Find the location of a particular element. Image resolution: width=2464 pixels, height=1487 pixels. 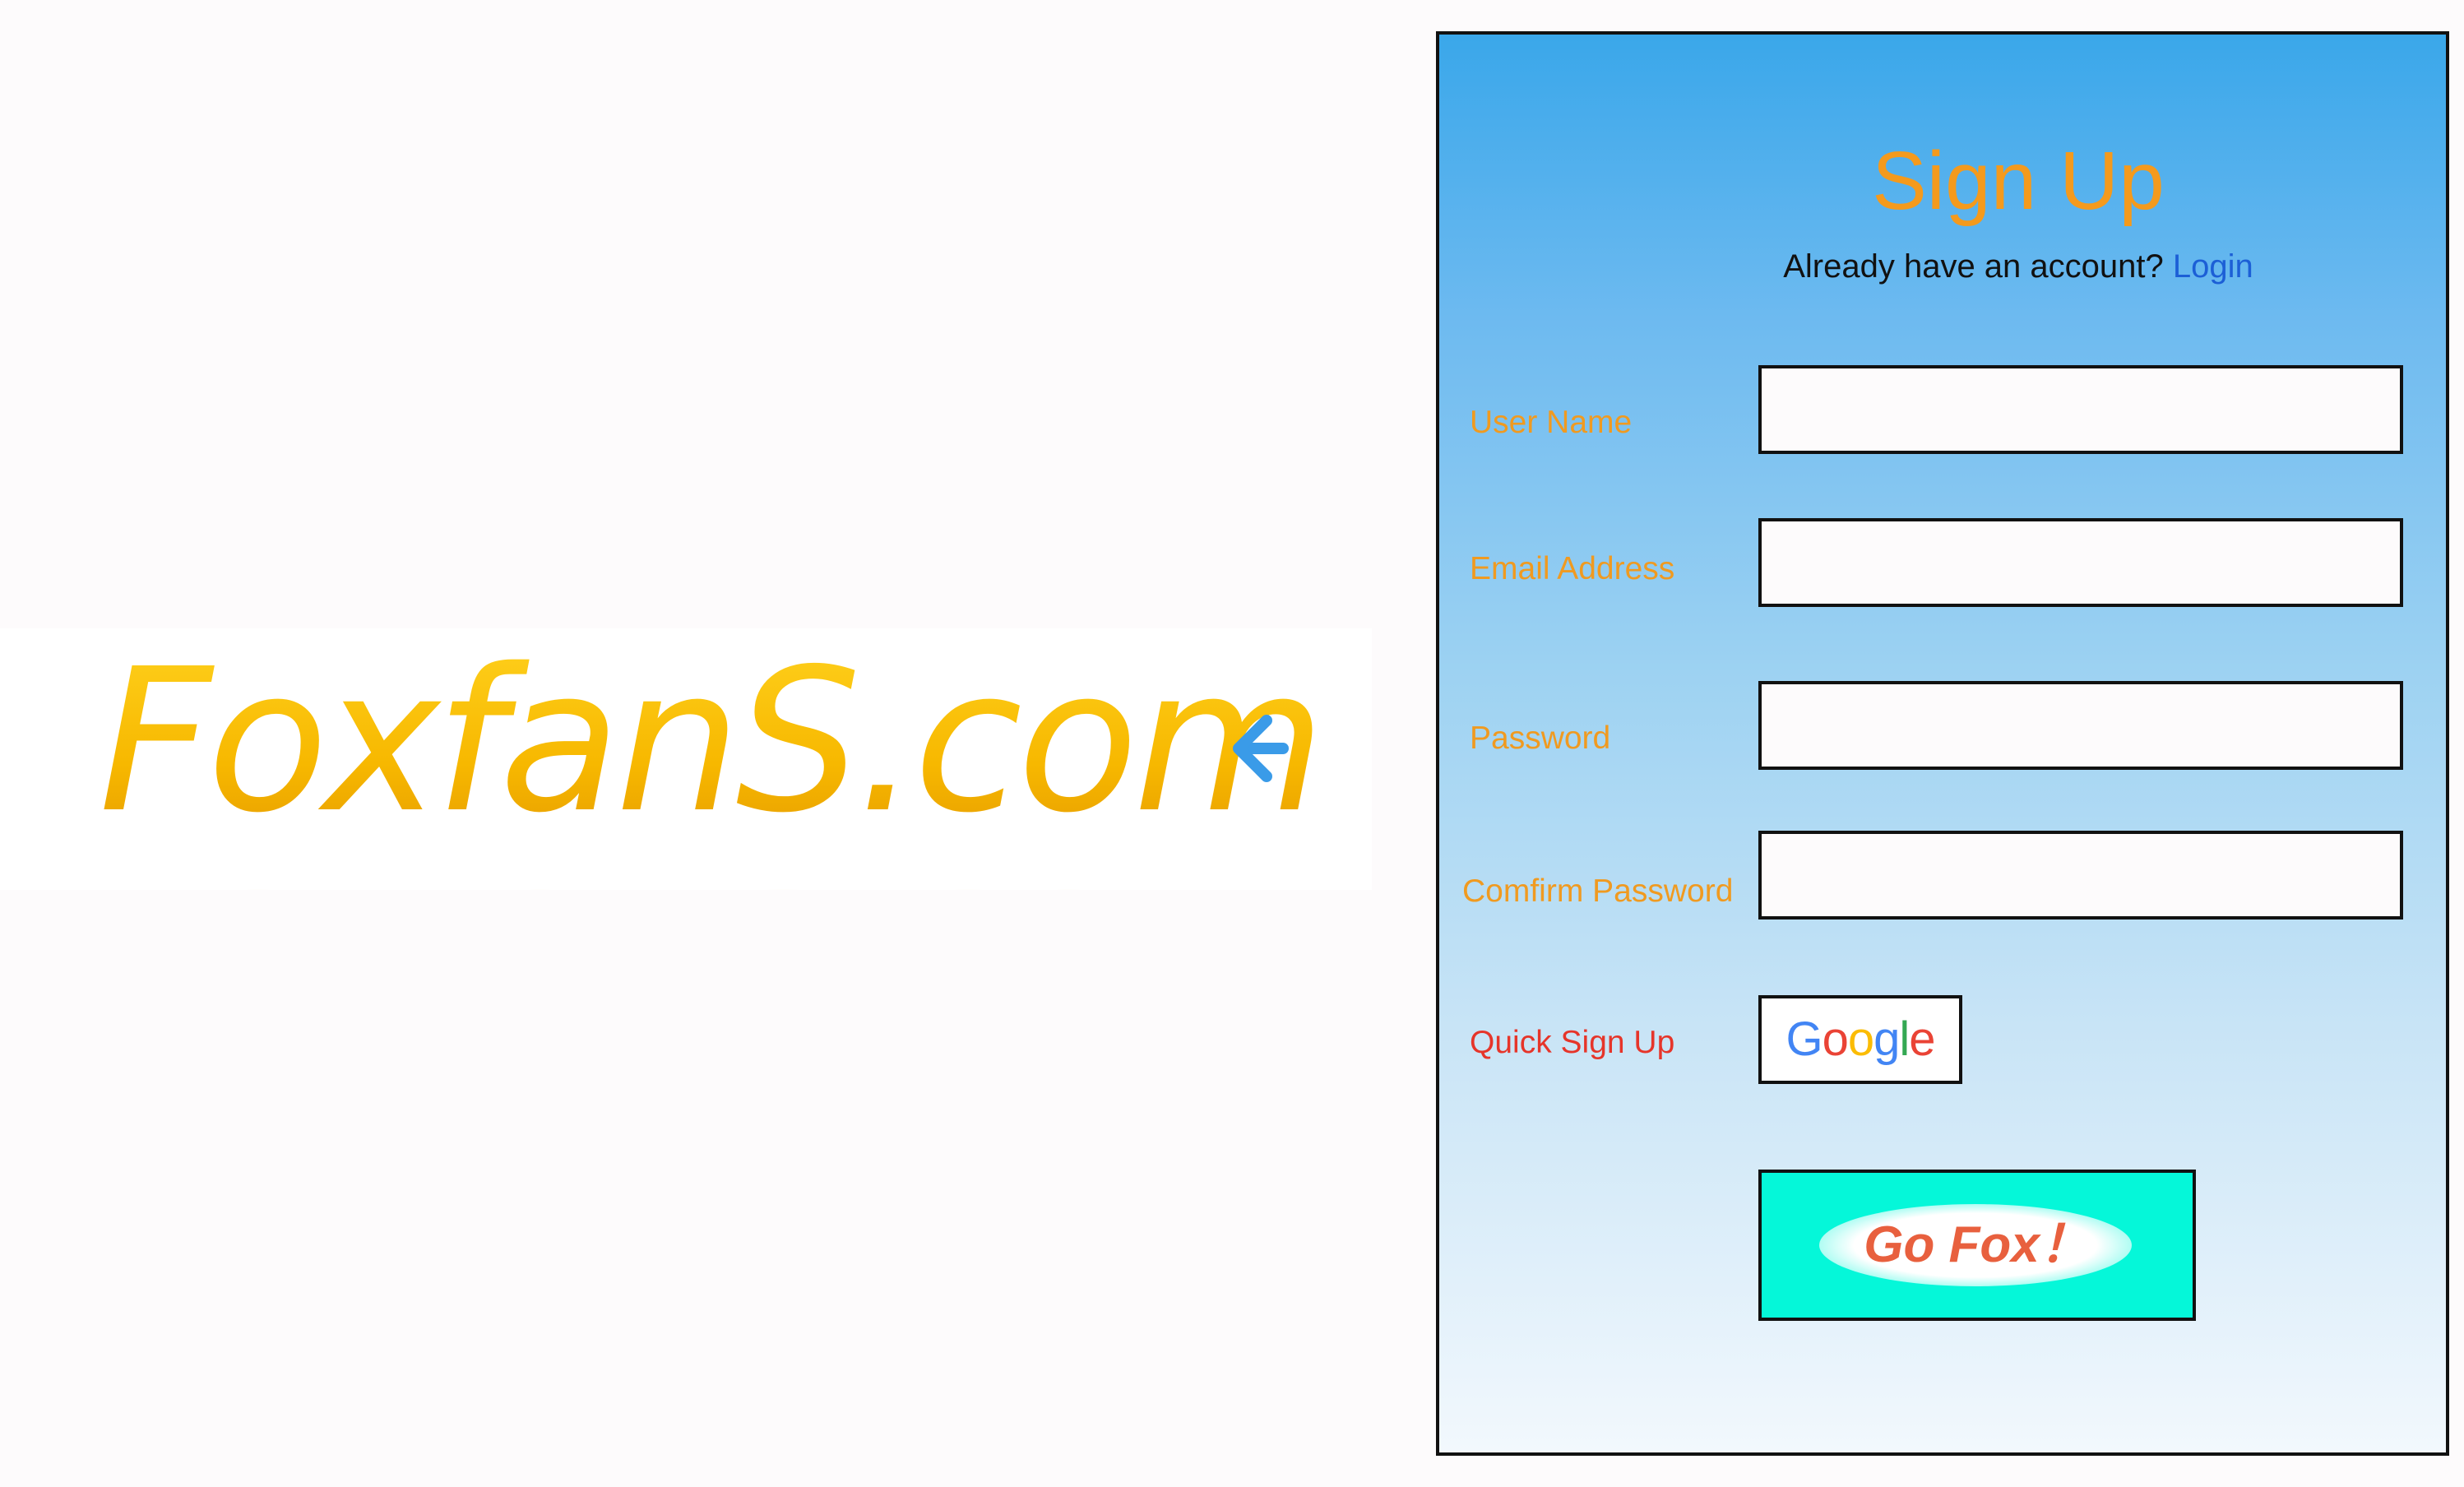

login-prompt: Already have an account? Login is located at coordinates (2018, 266).